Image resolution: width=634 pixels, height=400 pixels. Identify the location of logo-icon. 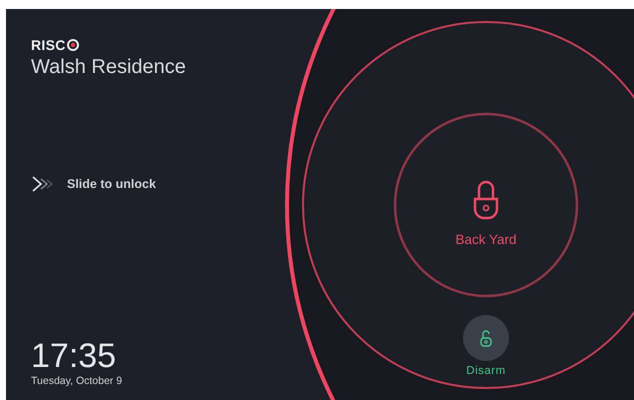
(72, 45).